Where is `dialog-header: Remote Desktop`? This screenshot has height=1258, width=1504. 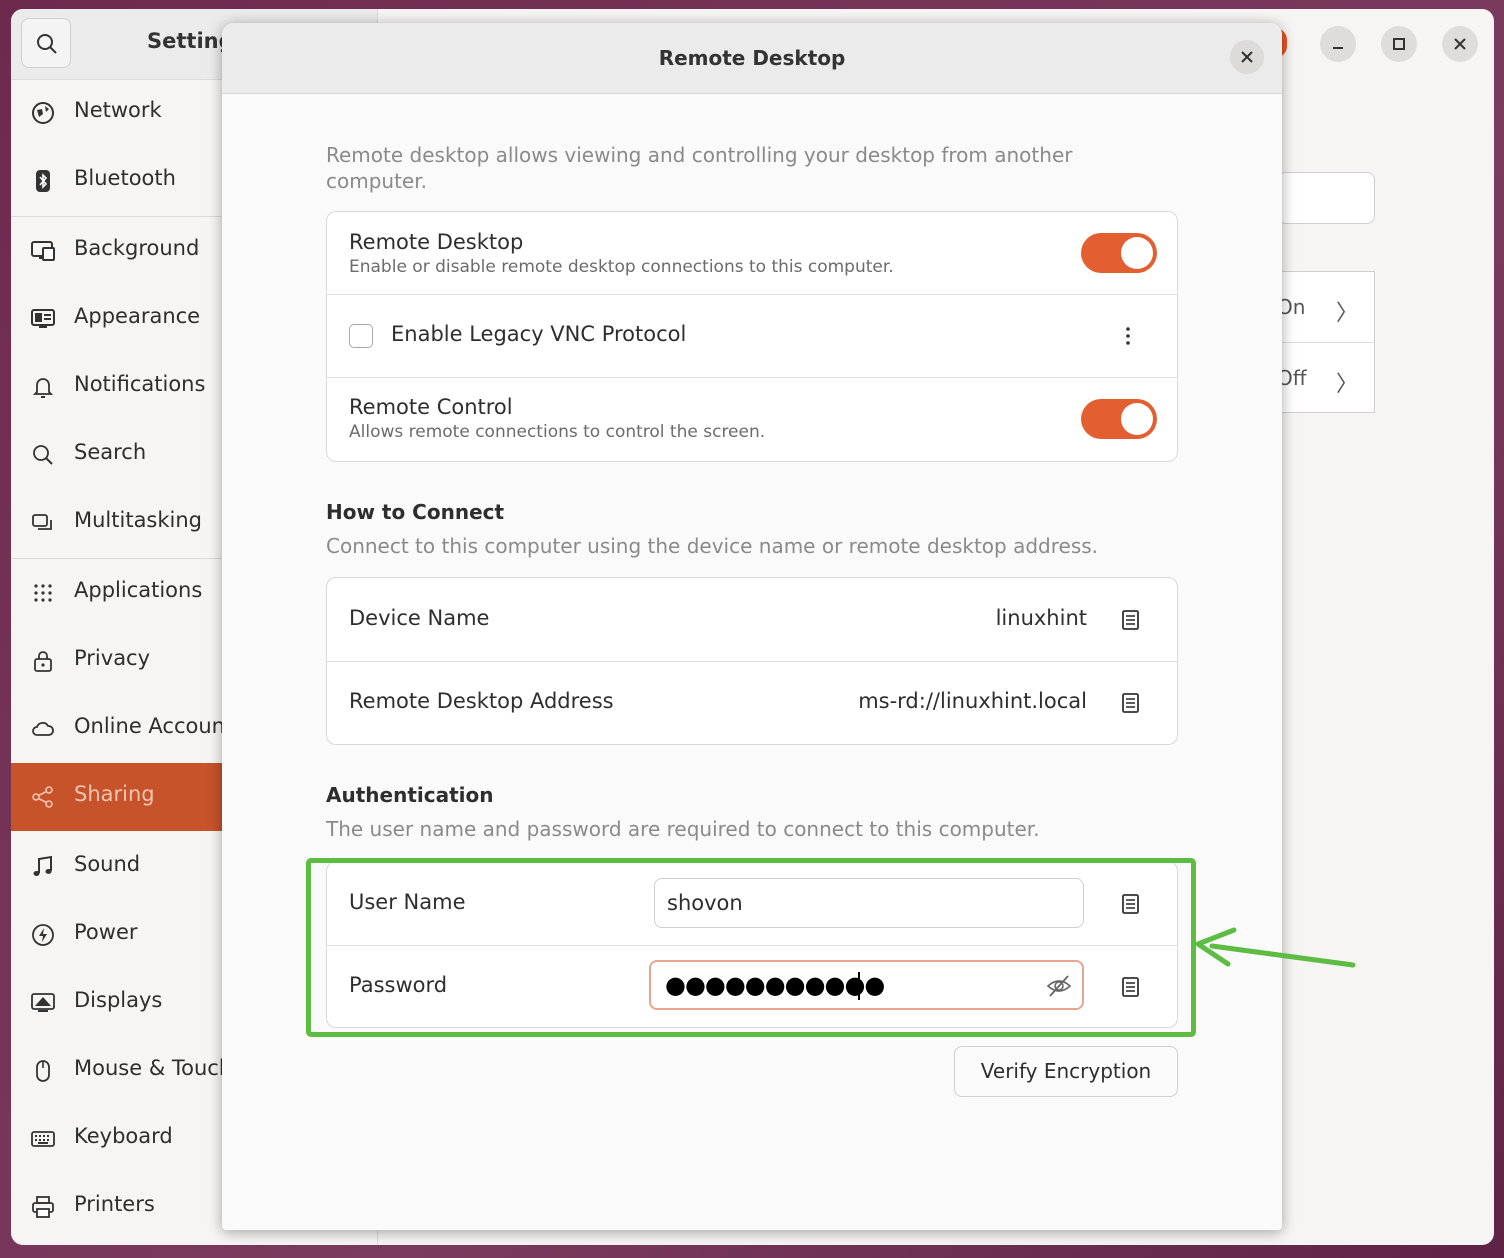 dialog-header: Remote Desktop is located at coordinates (752, 58).